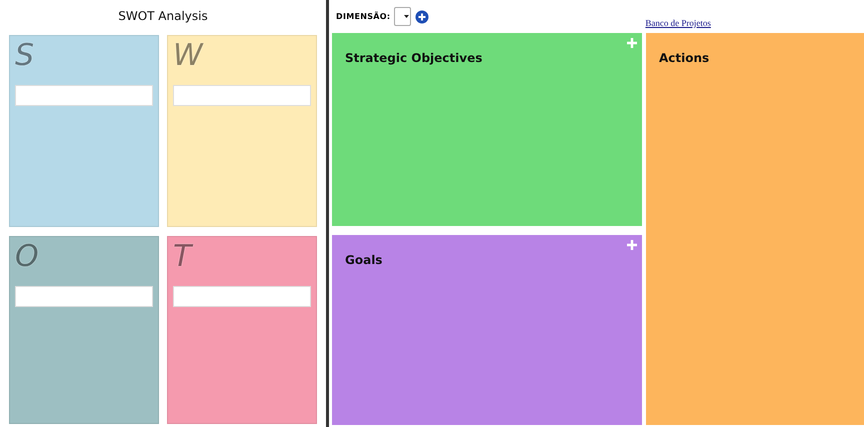  Describe the element at coordinates (422, 17) in the screenshot. I see `add-icon` at that location.